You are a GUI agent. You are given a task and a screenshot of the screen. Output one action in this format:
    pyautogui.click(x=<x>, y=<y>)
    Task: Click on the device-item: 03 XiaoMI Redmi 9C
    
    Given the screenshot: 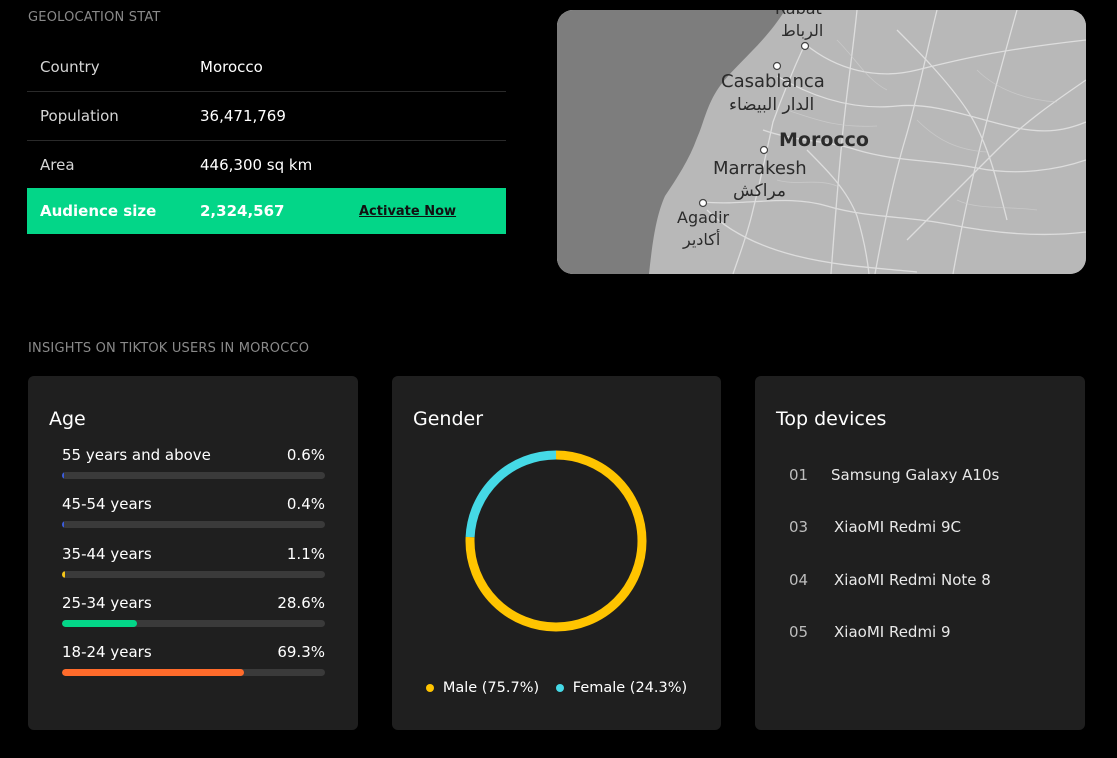 What is the action you would take?
    pyautogui.click(x=875, y=527)
    